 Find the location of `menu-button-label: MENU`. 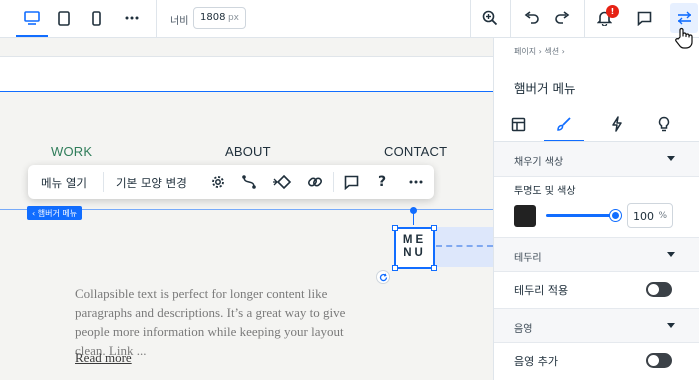

menu-button-label: MENU is located at coordinates (414, 246).